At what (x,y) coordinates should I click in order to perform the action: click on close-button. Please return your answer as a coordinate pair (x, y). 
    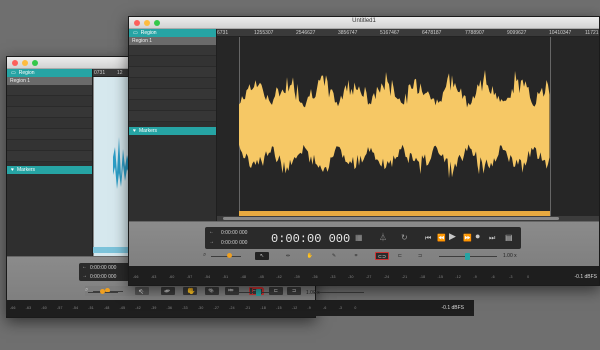
    Looking at the image, I should click on (15, 63).